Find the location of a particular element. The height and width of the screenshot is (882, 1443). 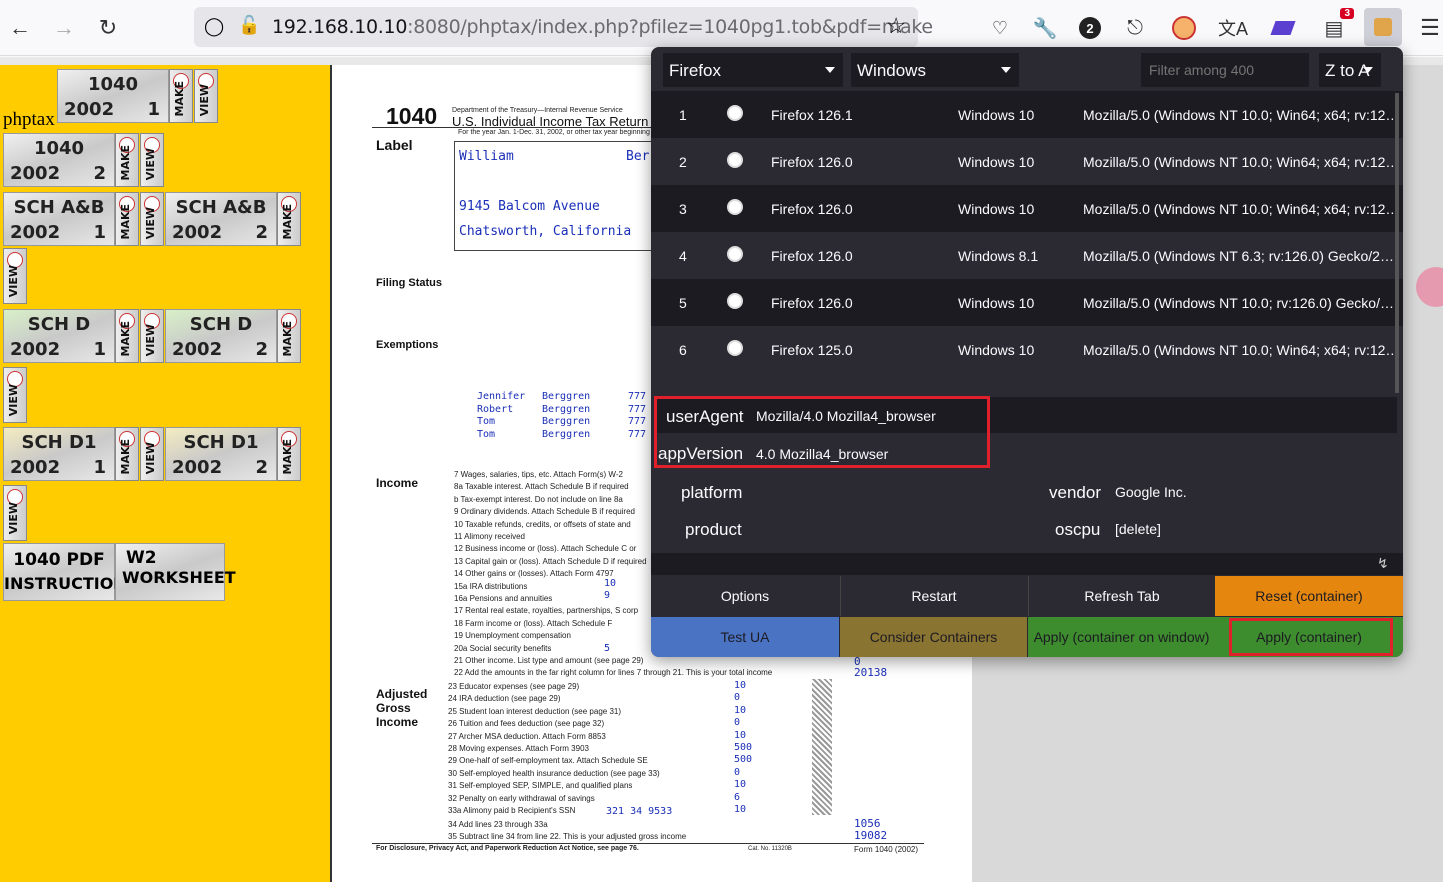

ua-scrollbar is located at coordinates (1397, 243).